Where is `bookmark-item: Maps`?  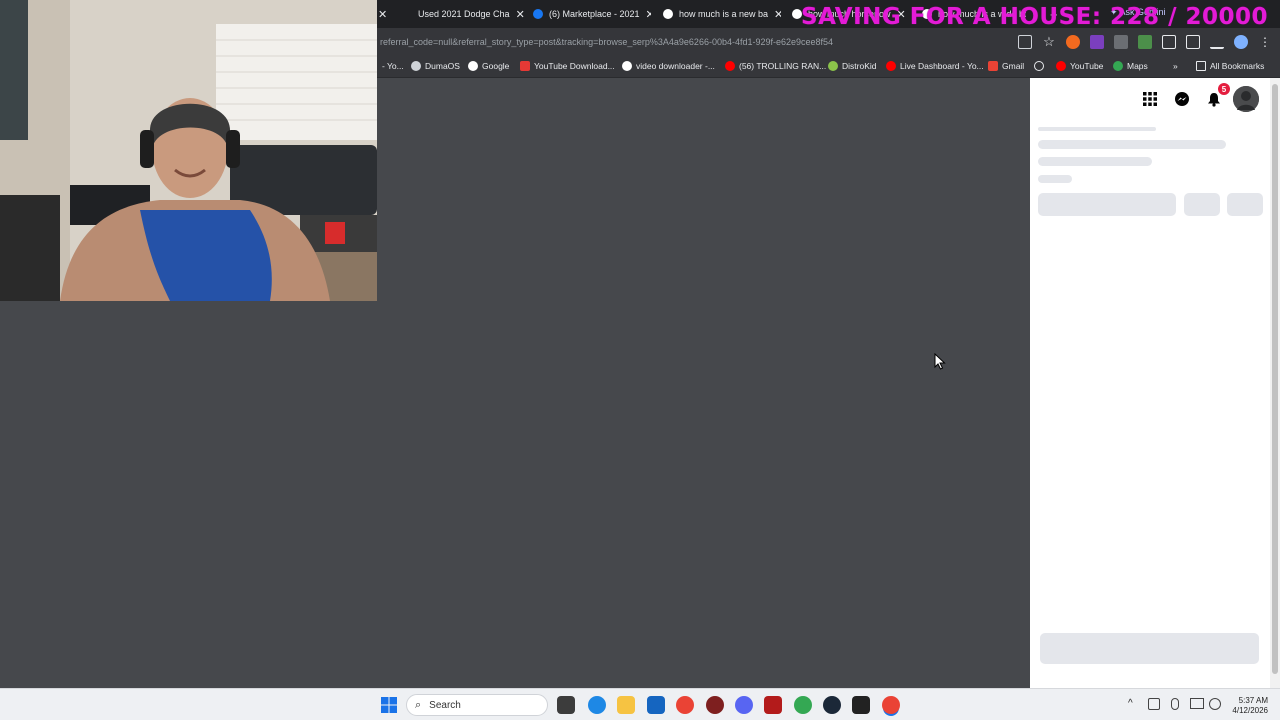
bookmark-item: Maps is located at coordinates (1130, 66).